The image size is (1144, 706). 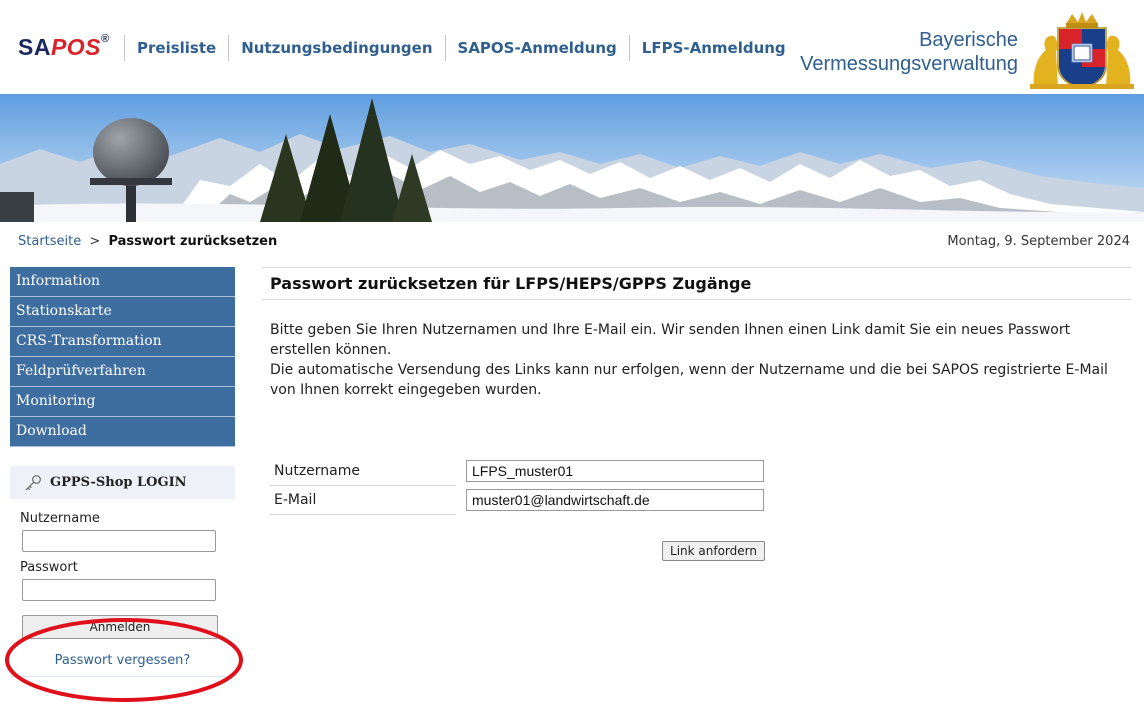 I want to click on login-username-input, so click(x=119, y=541).